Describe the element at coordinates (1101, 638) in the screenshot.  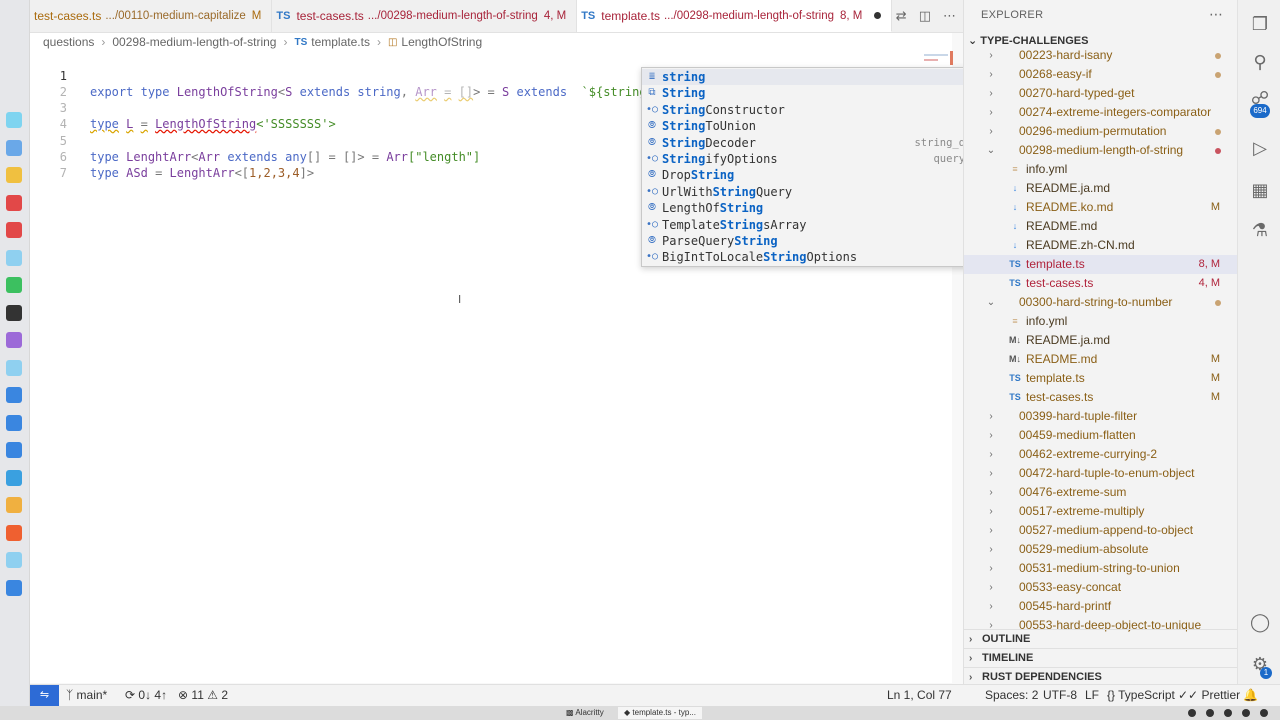
I see `section-outline: › OUTLINE` at that location.